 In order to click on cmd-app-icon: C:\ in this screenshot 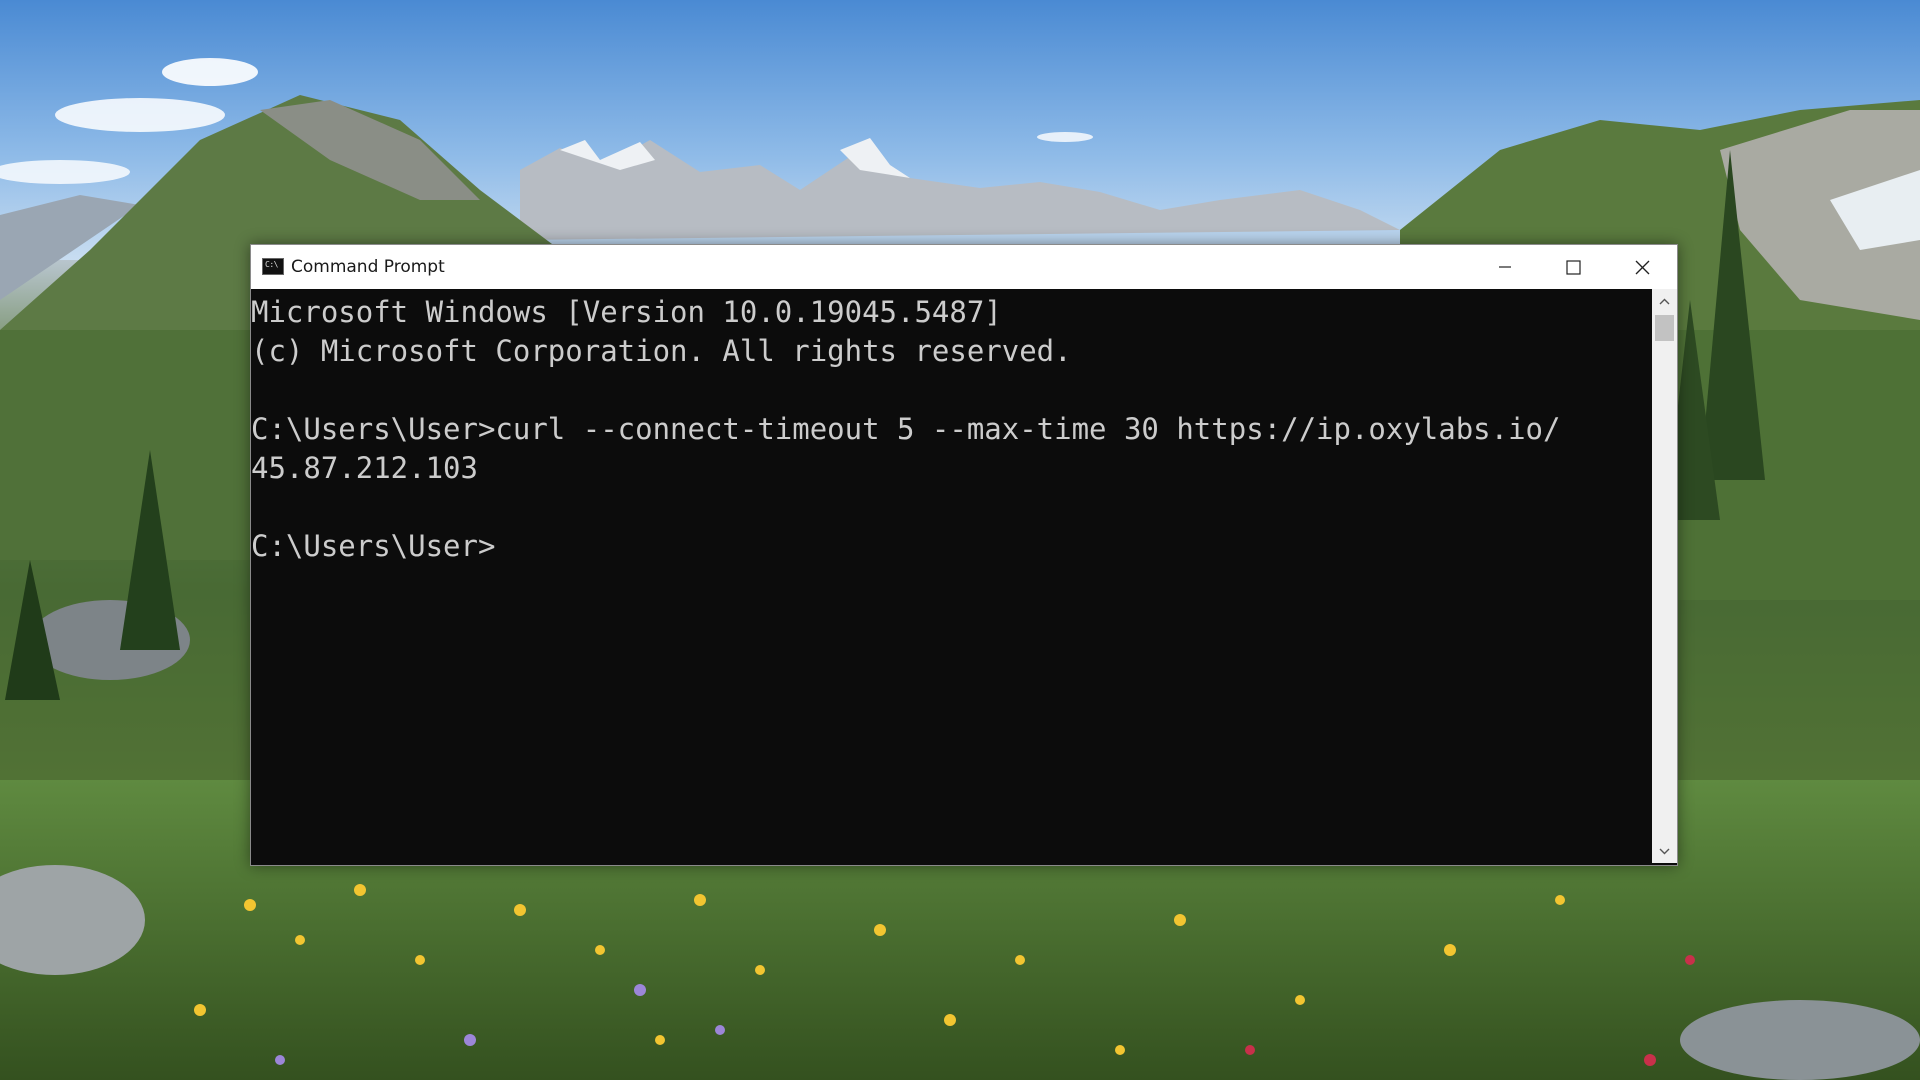, I will do `click(273, 266)`.